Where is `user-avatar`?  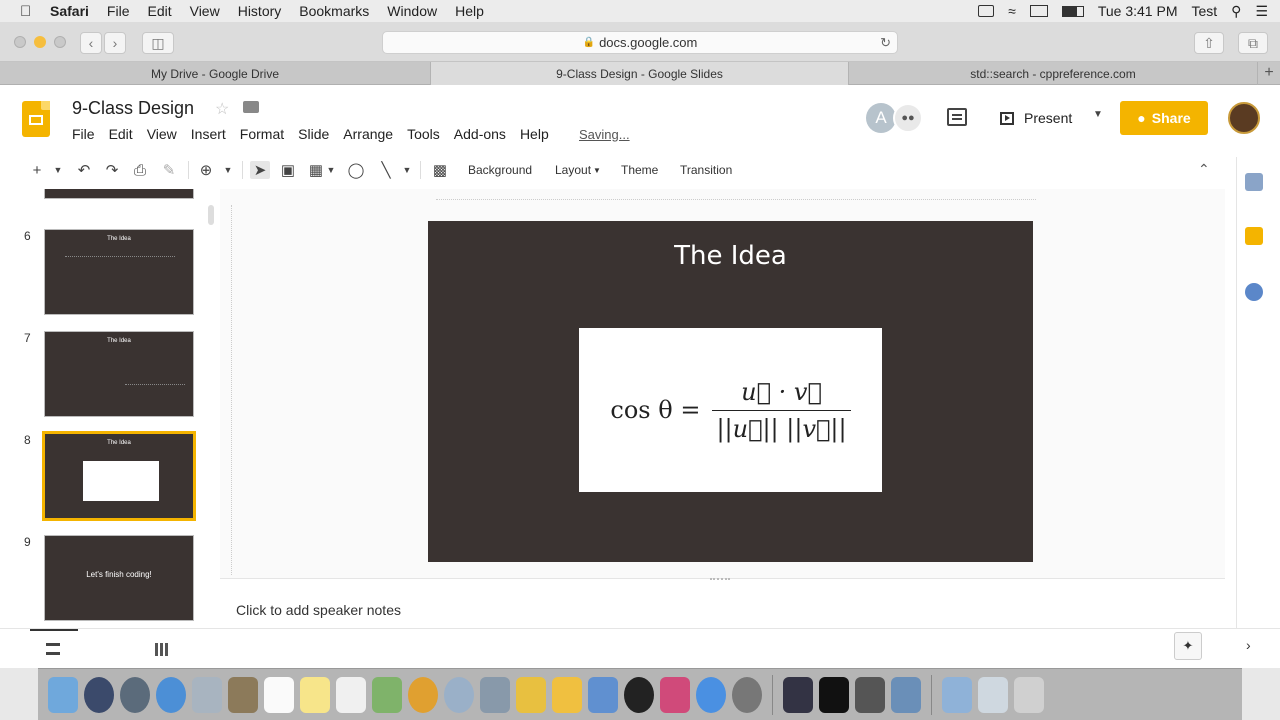 user-avatar is located at coordinates (1244, 118).